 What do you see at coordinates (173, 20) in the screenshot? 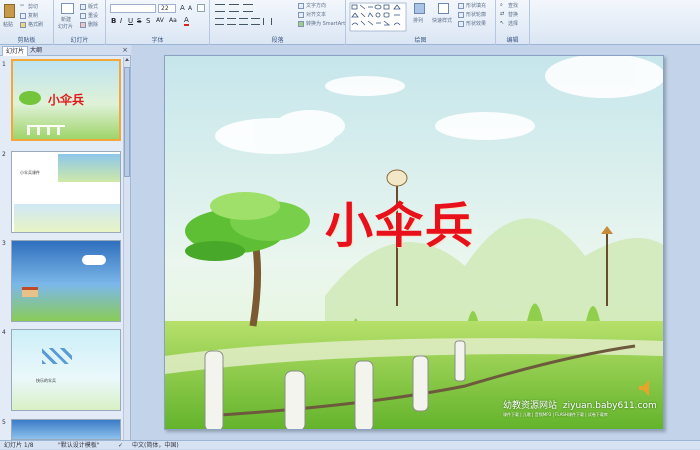
I see `change-case-icon: Aa` at bounding box center [173, 20].